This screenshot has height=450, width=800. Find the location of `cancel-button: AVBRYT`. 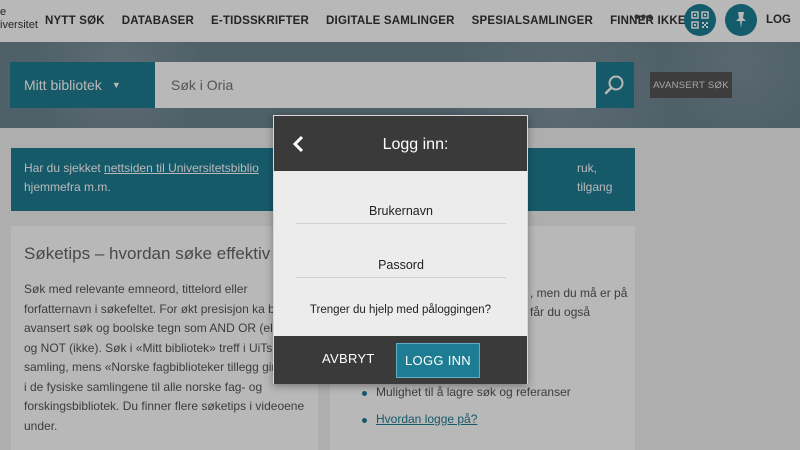

cancel-button: AVBRYT is located at coordinates (348, 358).